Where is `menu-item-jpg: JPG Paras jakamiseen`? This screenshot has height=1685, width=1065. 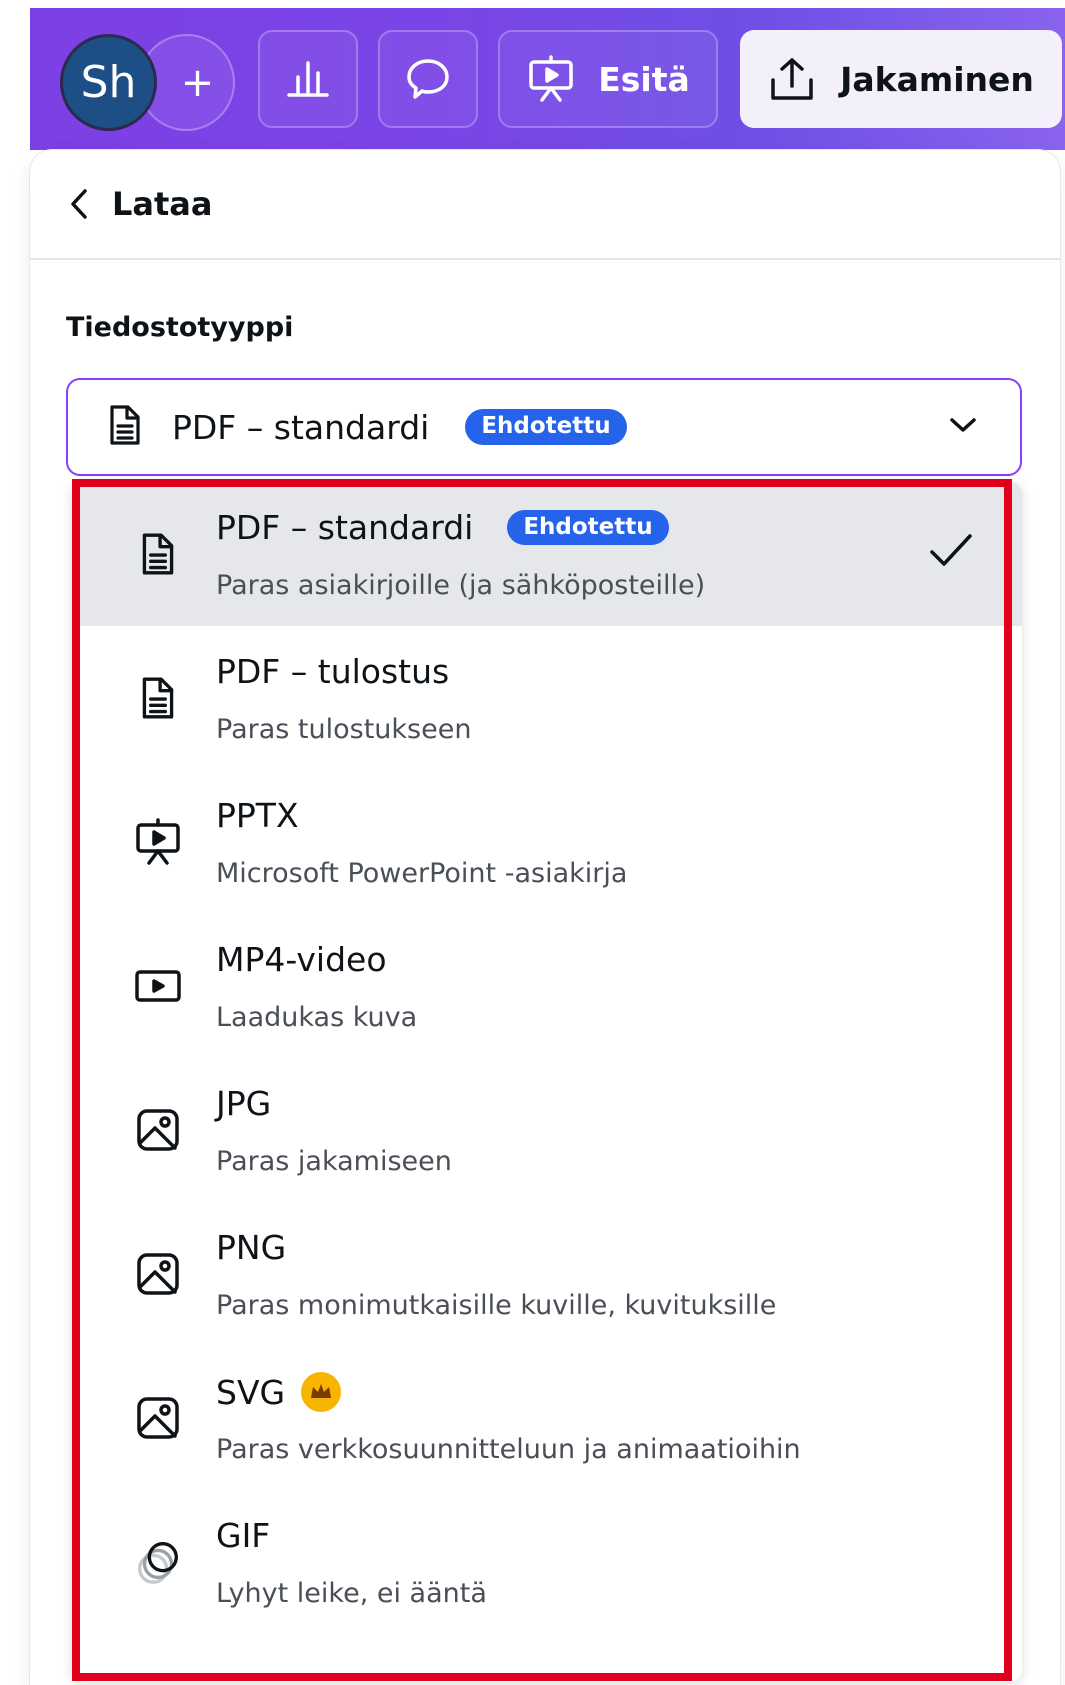 menu-item-jpg: JPG Paras jakamiseen is located at coordinates (547, 1130).